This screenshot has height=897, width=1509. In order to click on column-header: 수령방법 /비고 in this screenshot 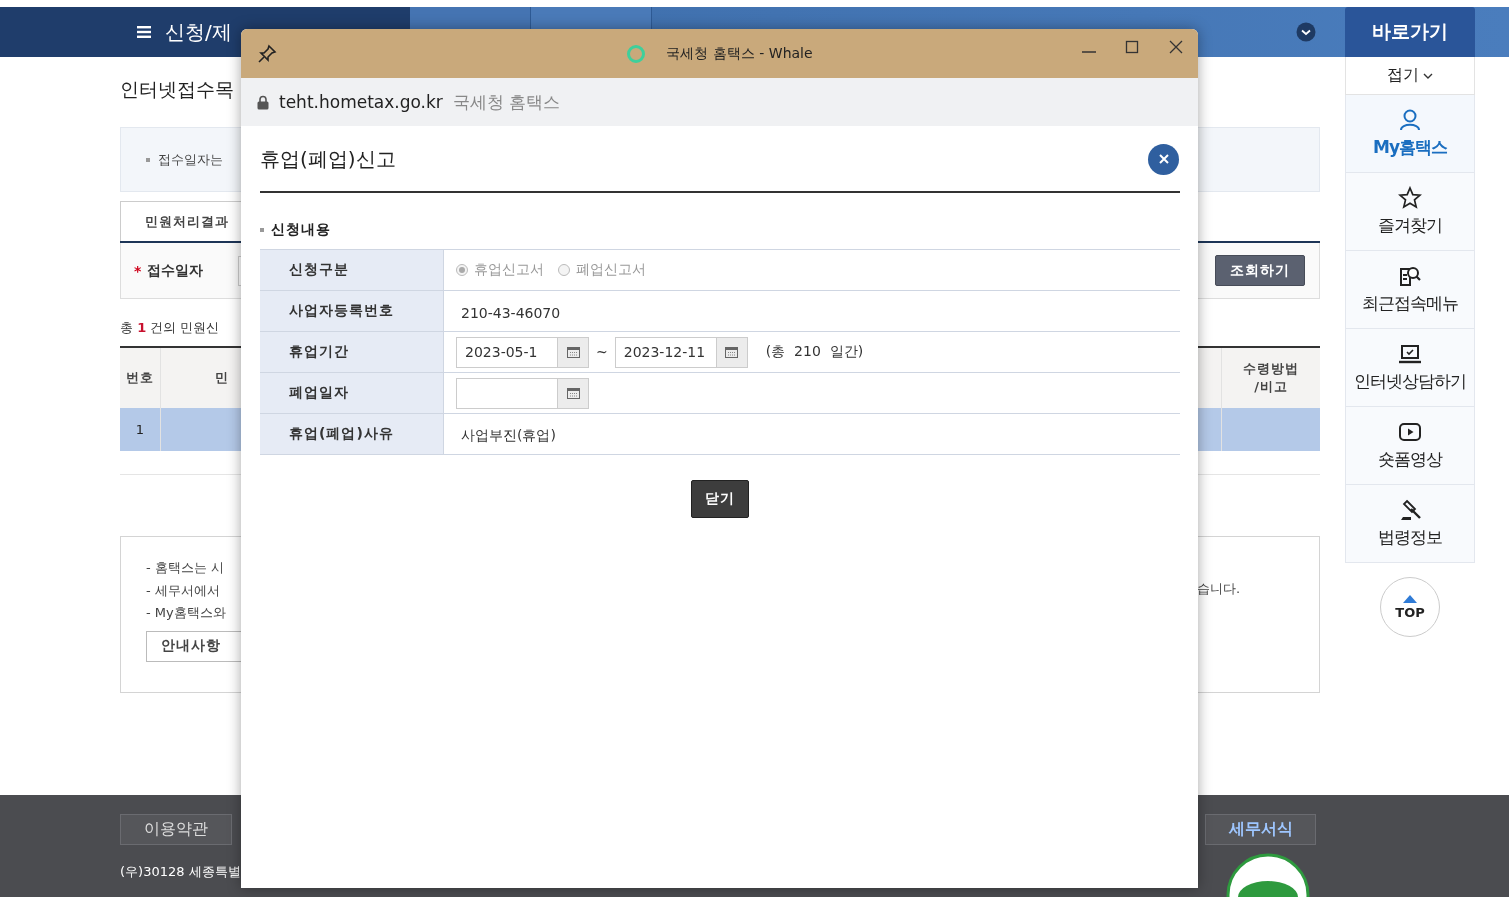, I will do `click(1271, 378)`.